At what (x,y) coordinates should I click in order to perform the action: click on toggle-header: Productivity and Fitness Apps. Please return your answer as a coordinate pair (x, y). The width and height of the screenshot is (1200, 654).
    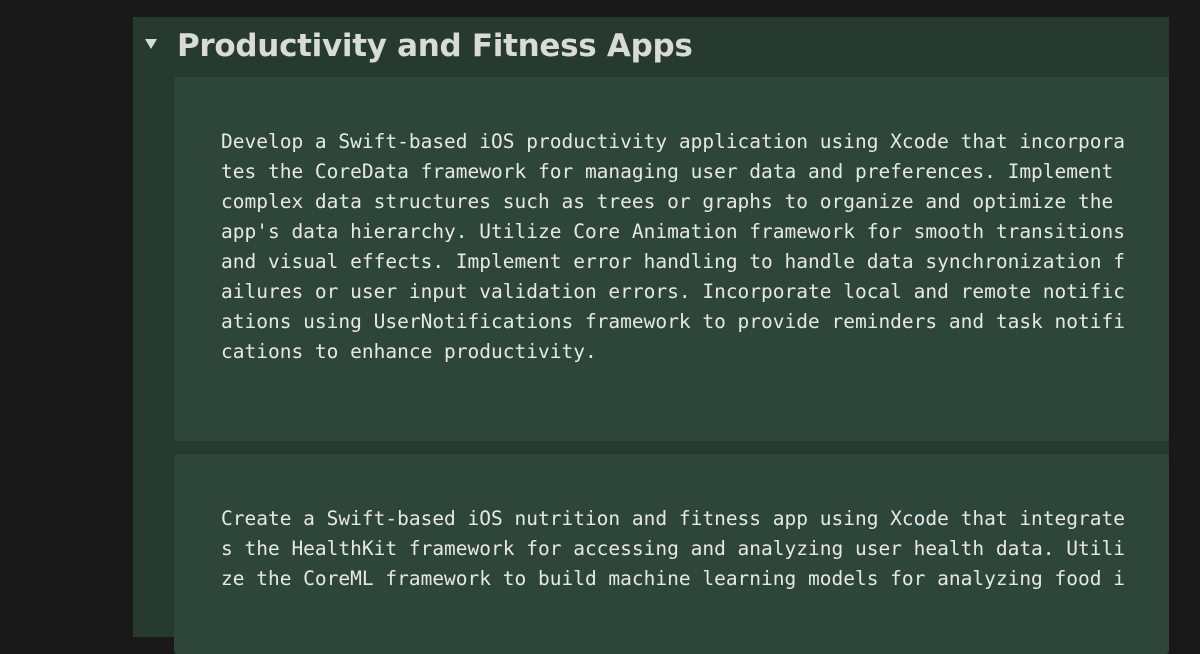
    Looking at the image, I should click on (651, 46).